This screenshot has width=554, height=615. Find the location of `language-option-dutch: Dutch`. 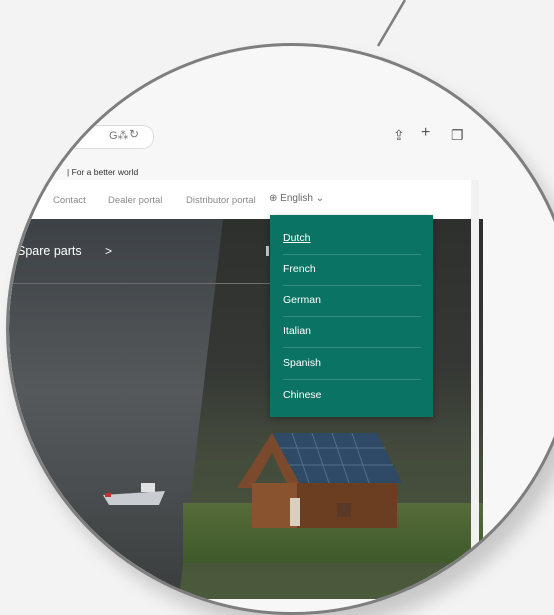

language-option-dutch: Dutch is located at coordinates (352, 239).